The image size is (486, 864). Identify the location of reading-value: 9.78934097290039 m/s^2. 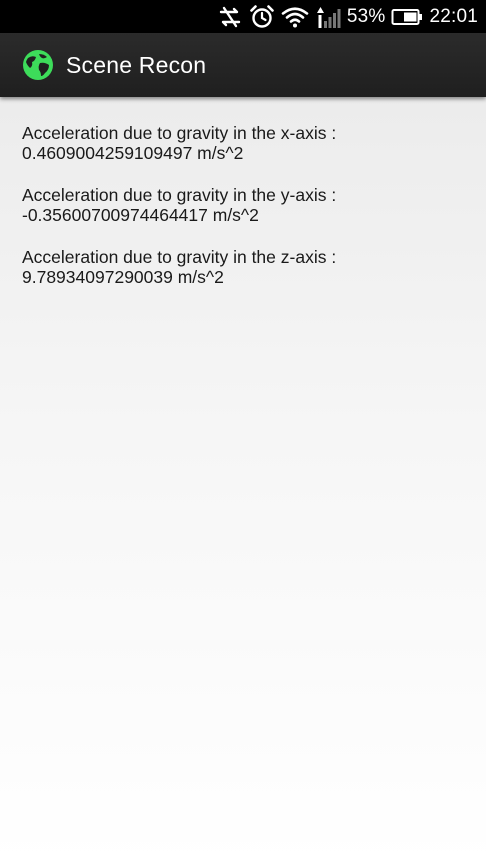
(123, 277).